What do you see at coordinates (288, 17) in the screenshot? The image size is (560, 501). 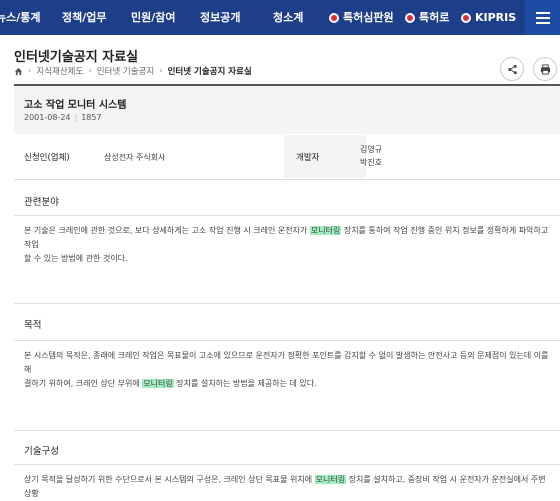 I see `nav-item-clean: 청소계` at bounding box center [288, 17].